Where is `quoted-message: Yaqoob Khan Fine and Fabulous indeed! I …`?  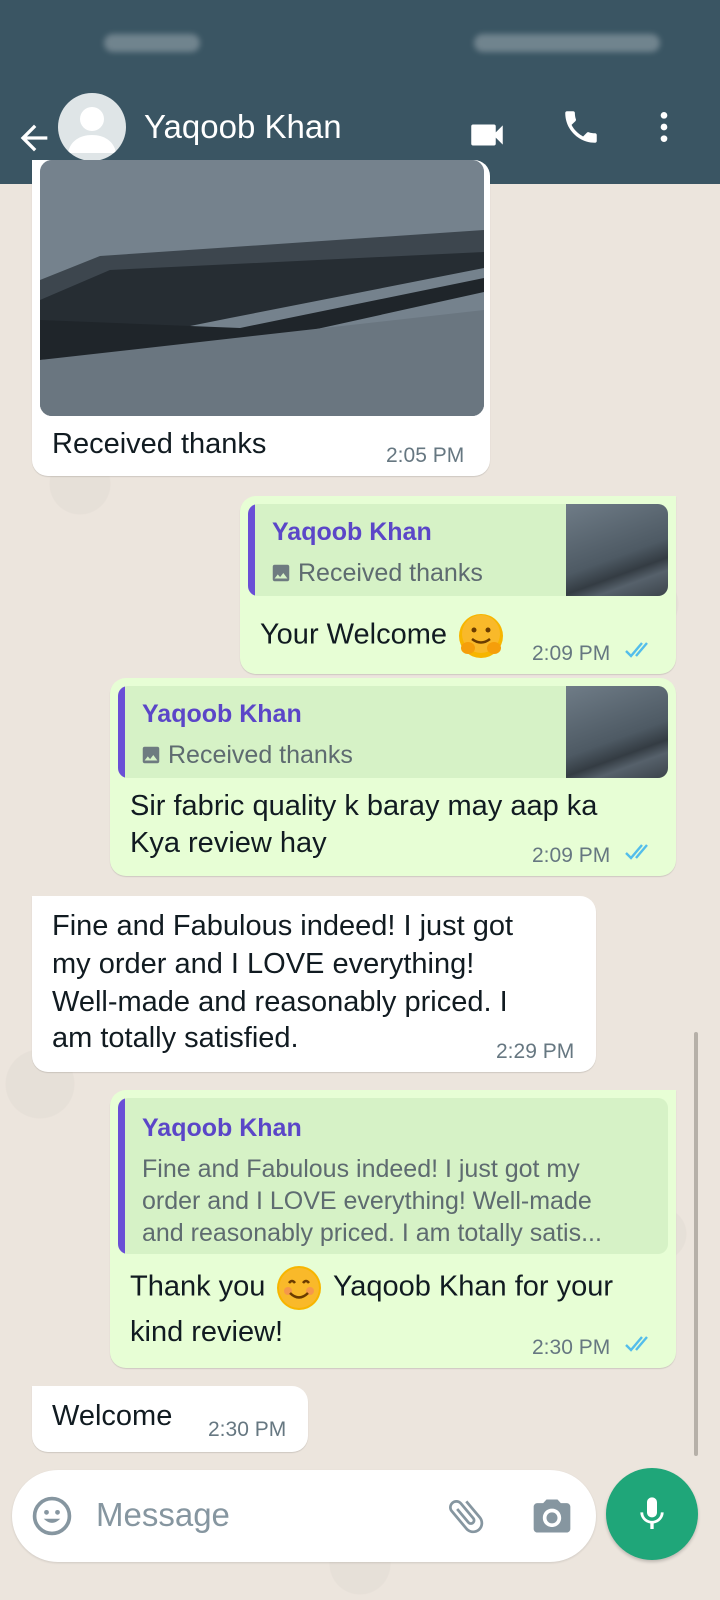
quoted-message: Yaqoob Khan Fine and Fabulous indeed! I … is located at coordinates (393, 1176).